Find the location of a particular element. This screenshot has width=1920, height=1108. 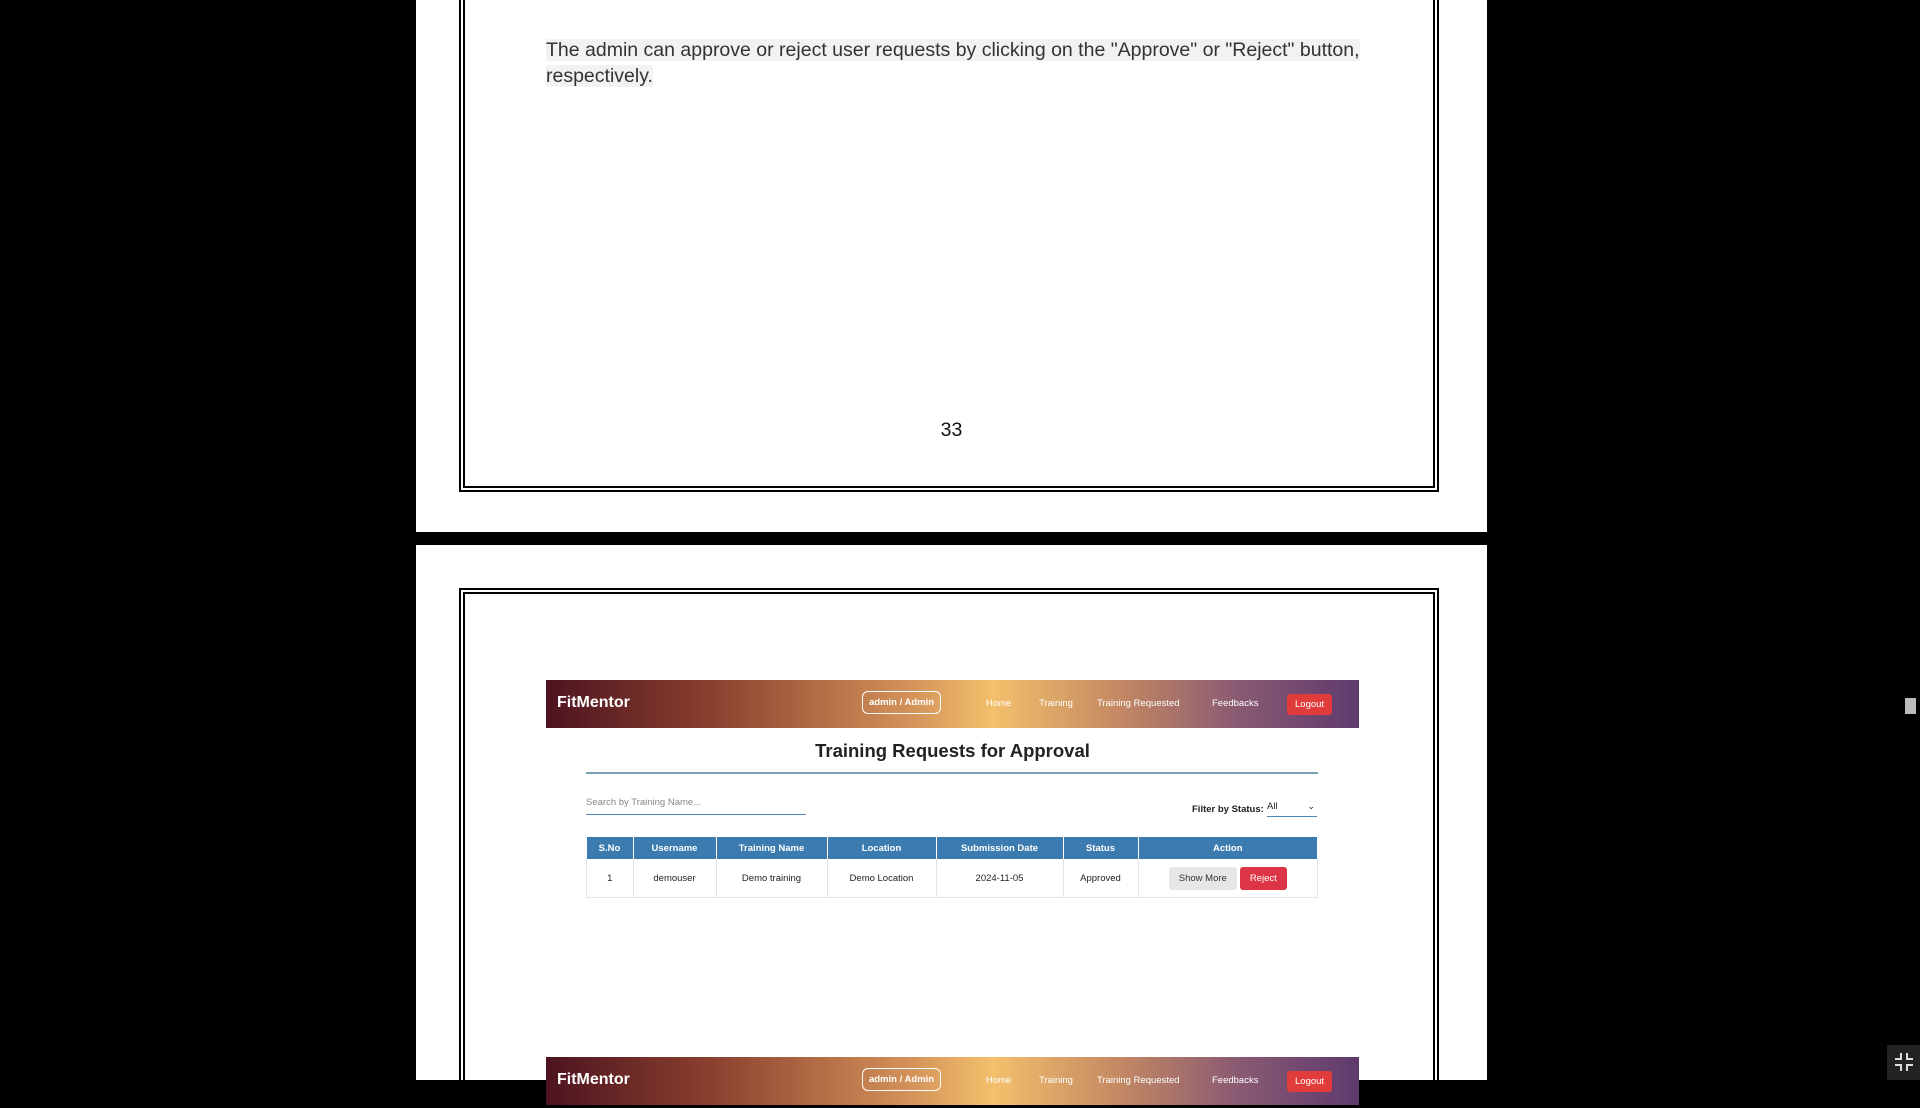

col-training-name: Training Name is located at coordinates (772, 848).